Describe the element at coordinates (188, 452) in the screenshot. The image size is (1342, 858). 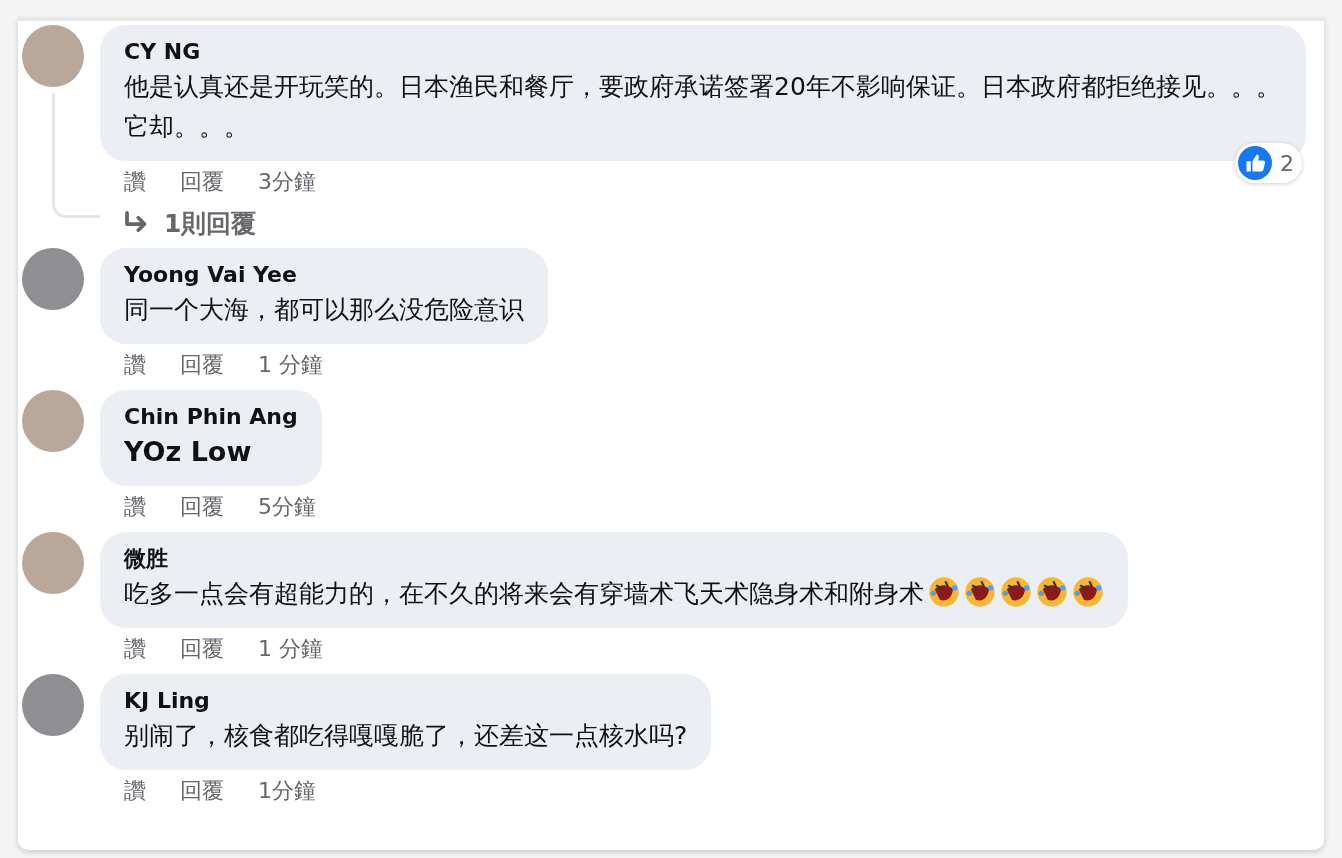
I see `comment-text: YOz Low` at that location.